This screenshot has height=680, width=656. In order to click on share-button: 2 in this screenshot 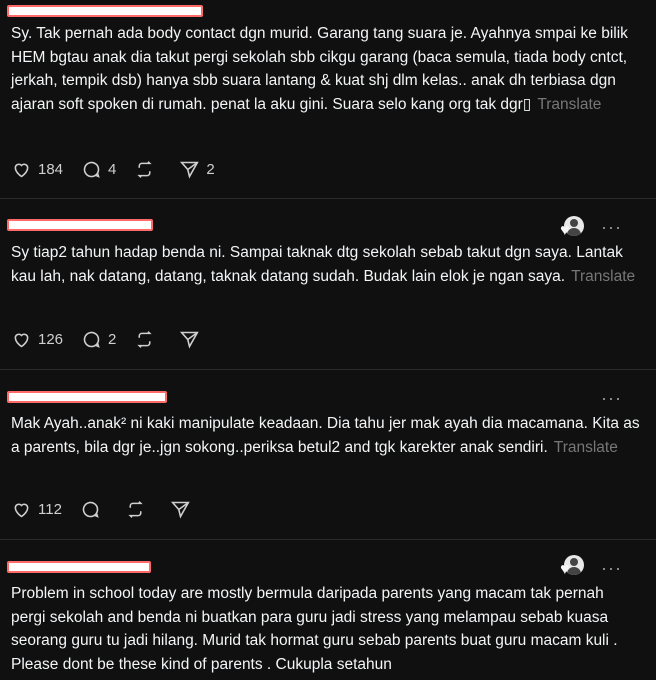, I will do `click(197, 169)`.